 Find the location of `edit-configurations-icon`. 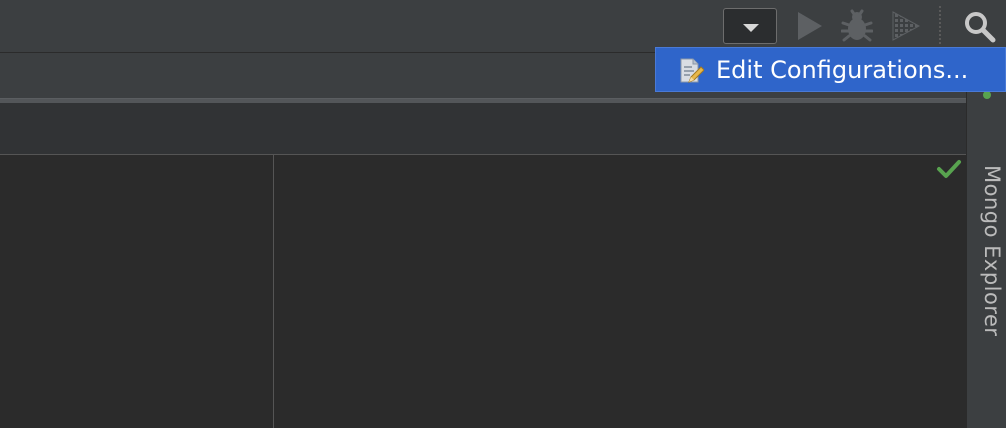

edit-configurations-icon is located at coordinates (691, 71).